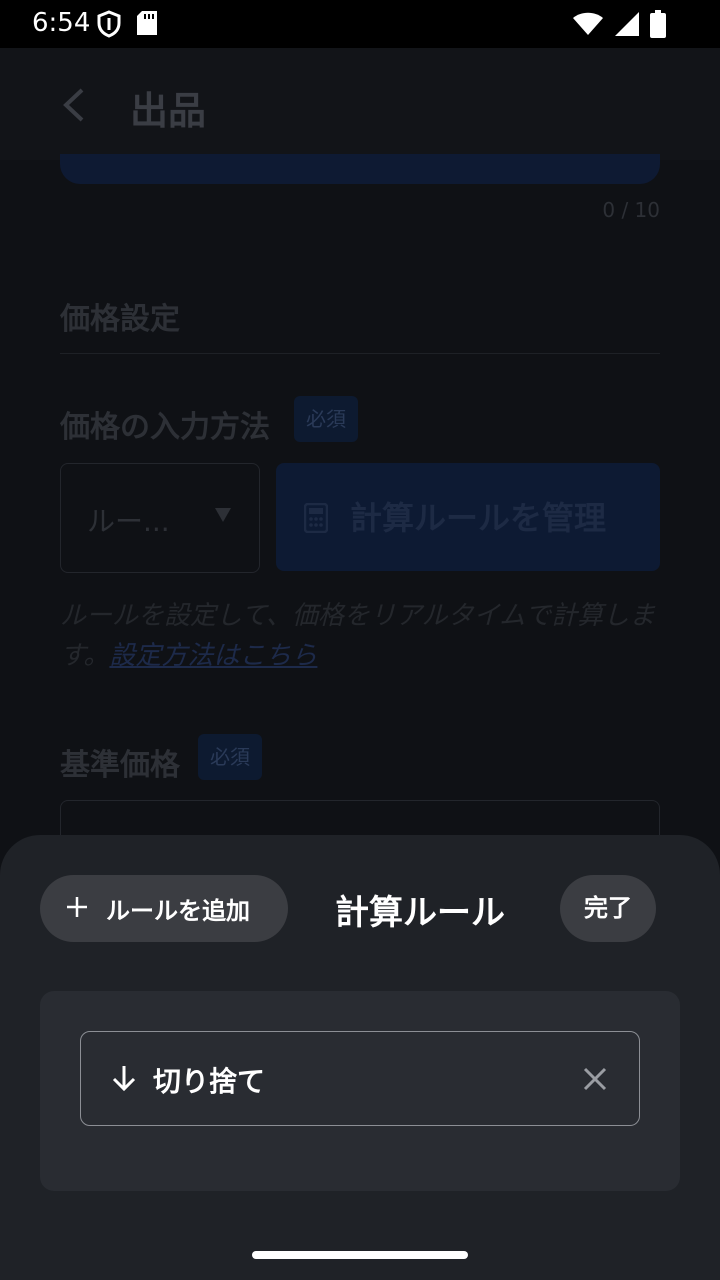 The width and height of the screenshot is (720, 1280). I want to click on sd-card-icon, so click(147, 26).